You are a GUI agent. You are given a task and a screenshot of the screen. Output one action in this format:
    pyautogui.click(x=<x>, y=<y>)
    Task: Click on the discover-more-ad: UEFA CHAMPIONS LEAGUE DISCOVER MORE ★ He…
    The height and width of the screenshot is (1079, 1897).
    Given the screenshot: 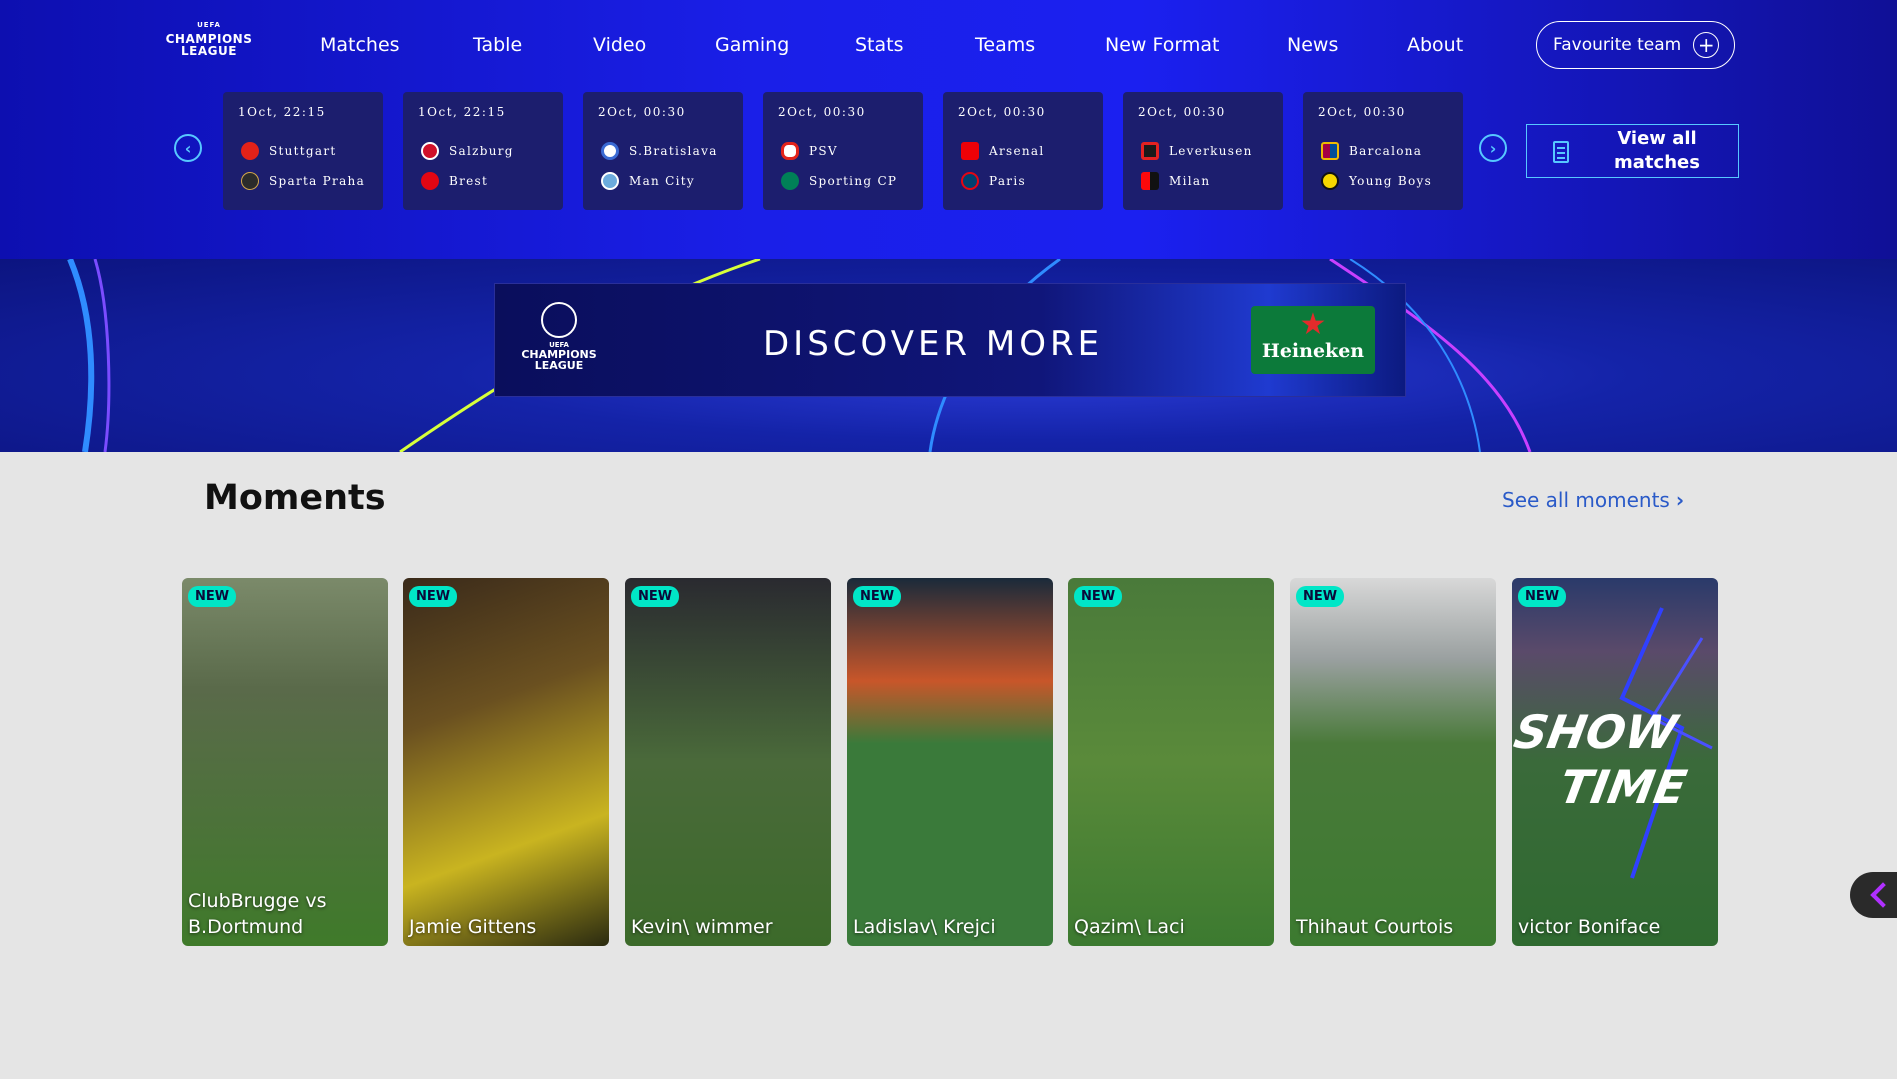 What is the action you would take?
    pyautogui.click(x=950, y=340)
    